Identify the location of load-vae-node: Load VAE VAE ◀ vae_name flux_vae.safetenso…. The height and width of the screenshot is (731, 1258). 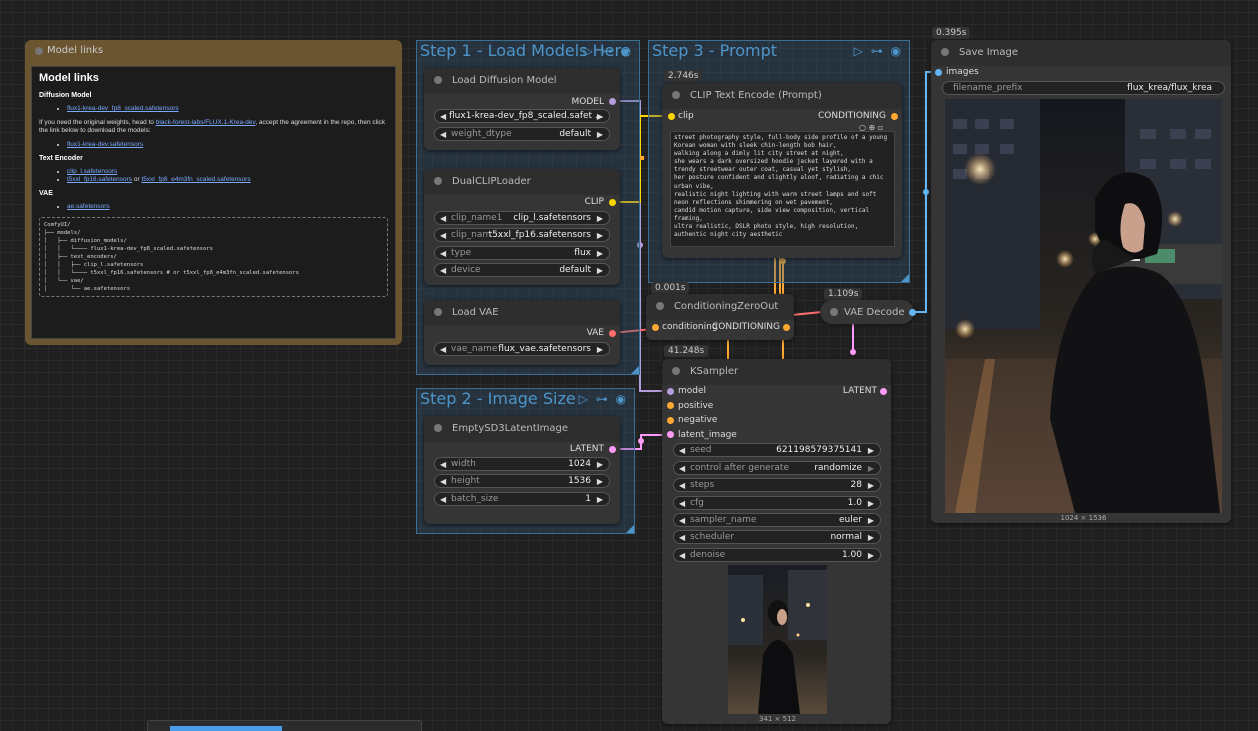
(522, 332).